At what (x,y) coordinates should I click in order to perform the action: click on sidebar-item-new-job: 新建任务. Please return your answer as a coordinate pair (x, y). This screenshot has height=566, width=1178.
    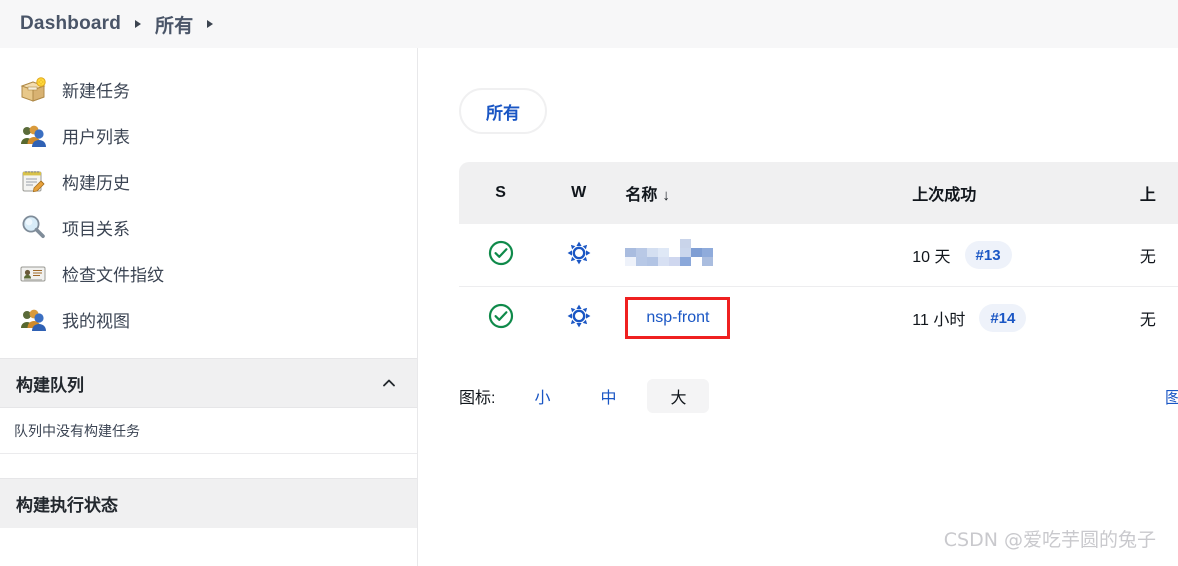
    Looking at the image, I should click on (208, 89).